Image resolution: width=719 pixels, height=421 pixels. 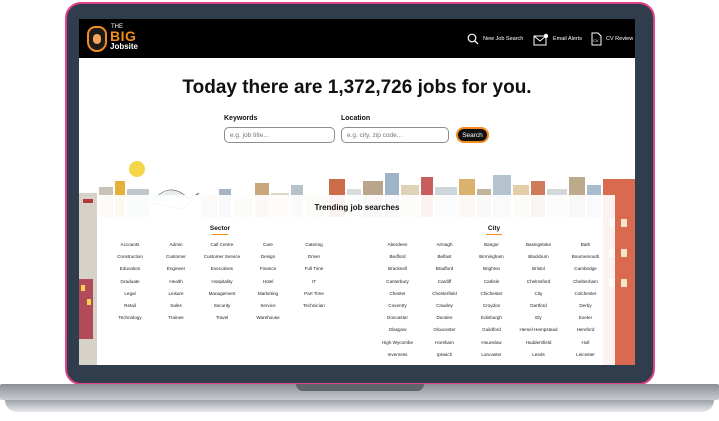 I want to click on sector-link: Warehouse, so click(x=268, y=318).